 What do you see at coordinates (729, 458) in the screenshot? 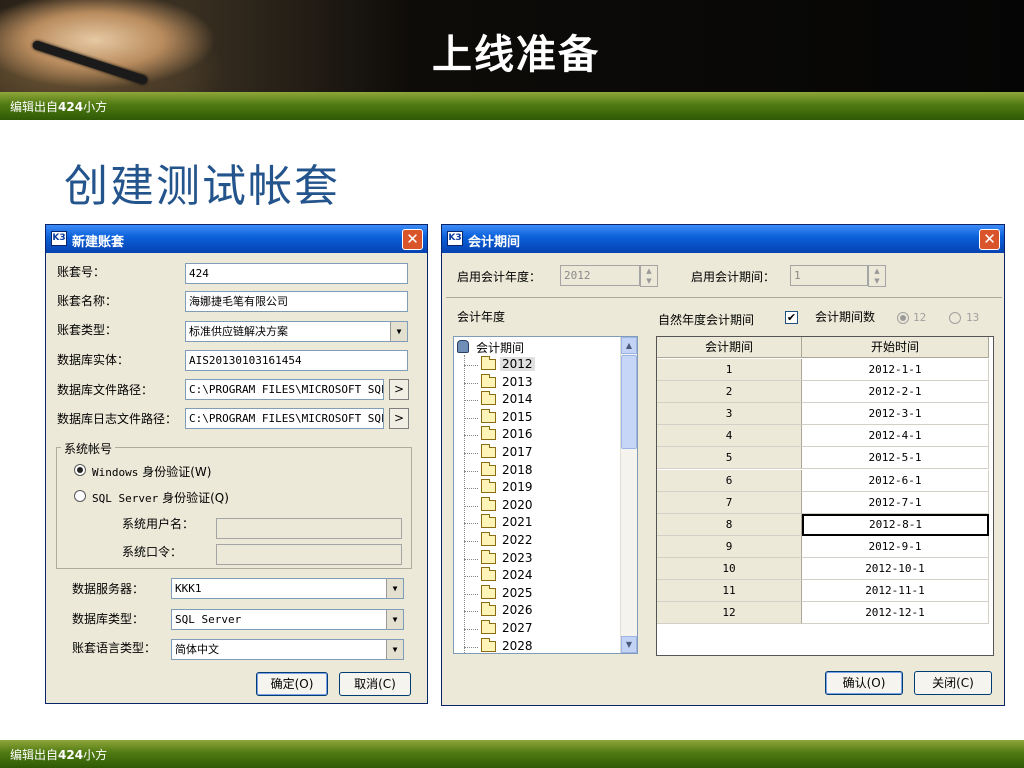
I see `period-number-cell: 5` at bounding box center [729, 458].